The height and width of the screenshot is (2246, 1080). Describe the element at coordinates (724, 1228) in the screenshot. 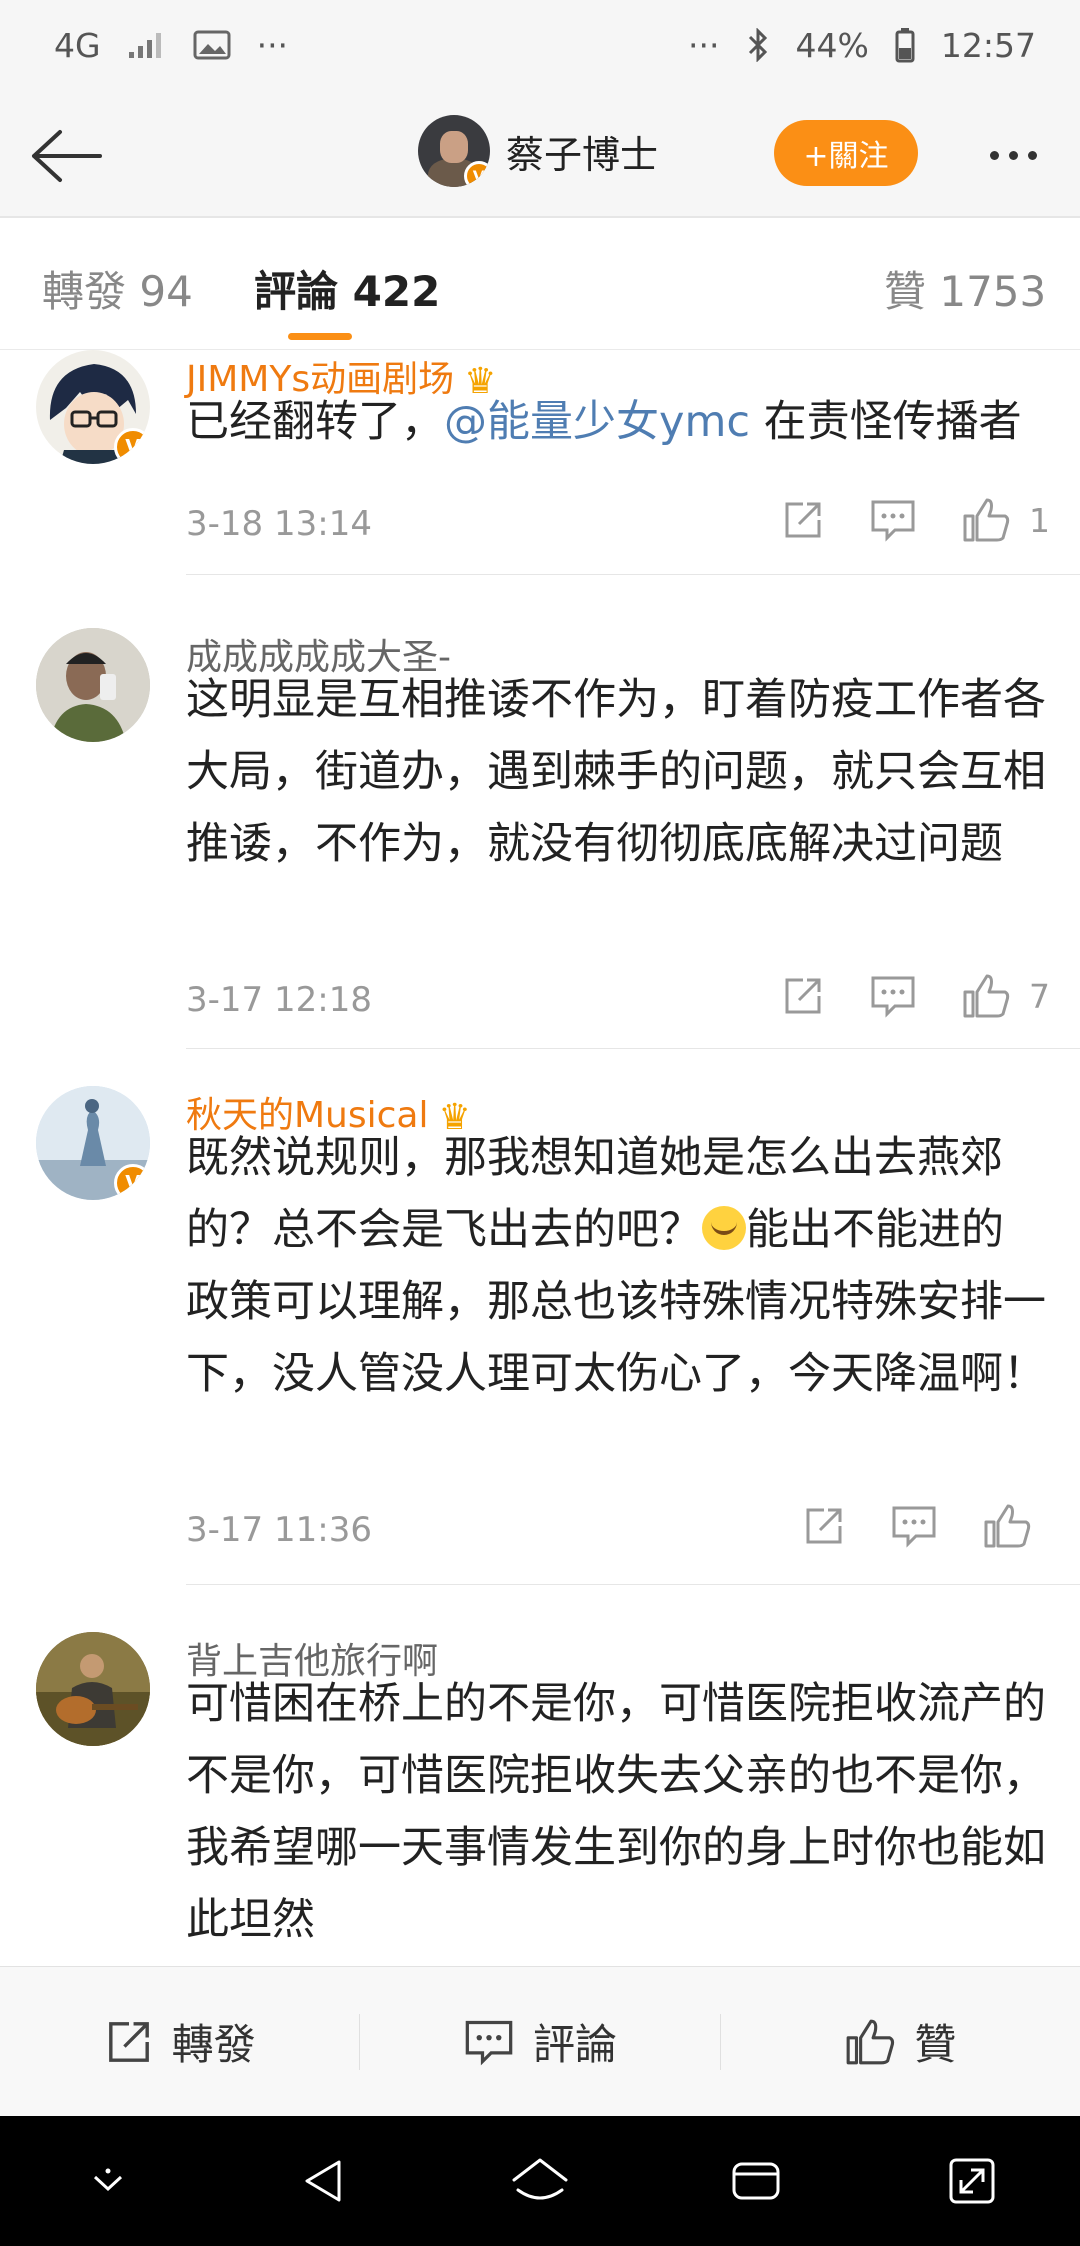

I see `laughing-crying-emoji-icon` at that location.